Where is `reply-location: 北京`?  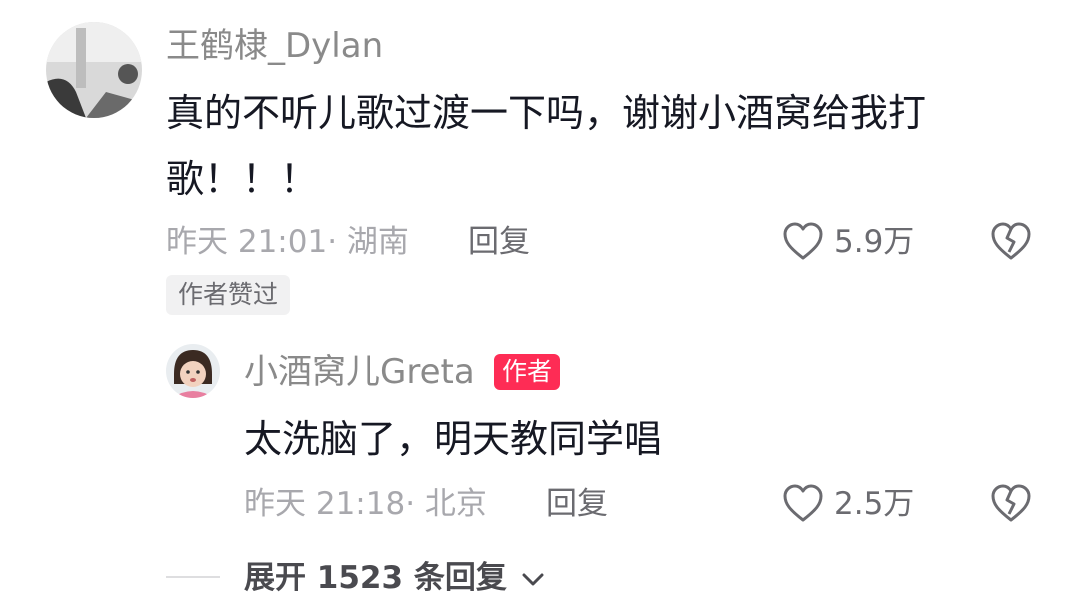 reply-location: 北京 is located at coordinates (455, 504).